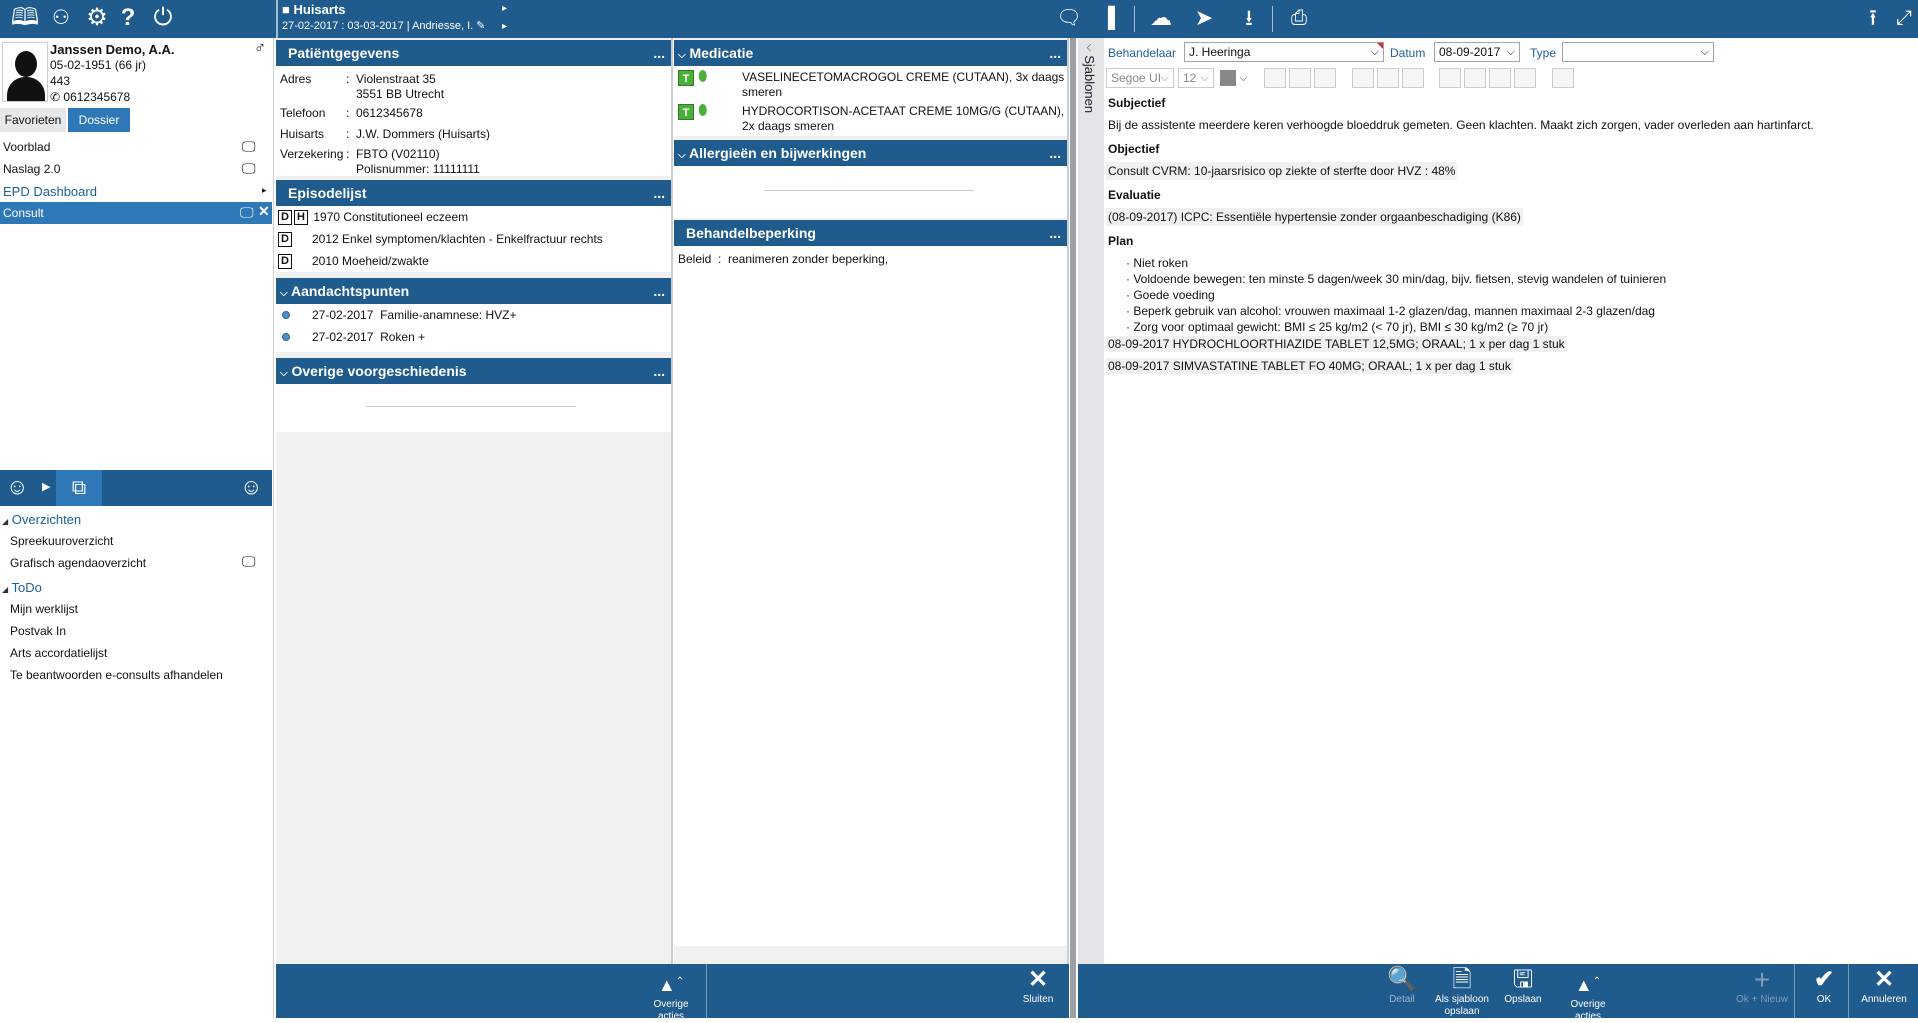  What do you see at coordinates (17, 487) in the screenshot?
I see `patient-list-icon: ☺` at bounding box center [17, 487].